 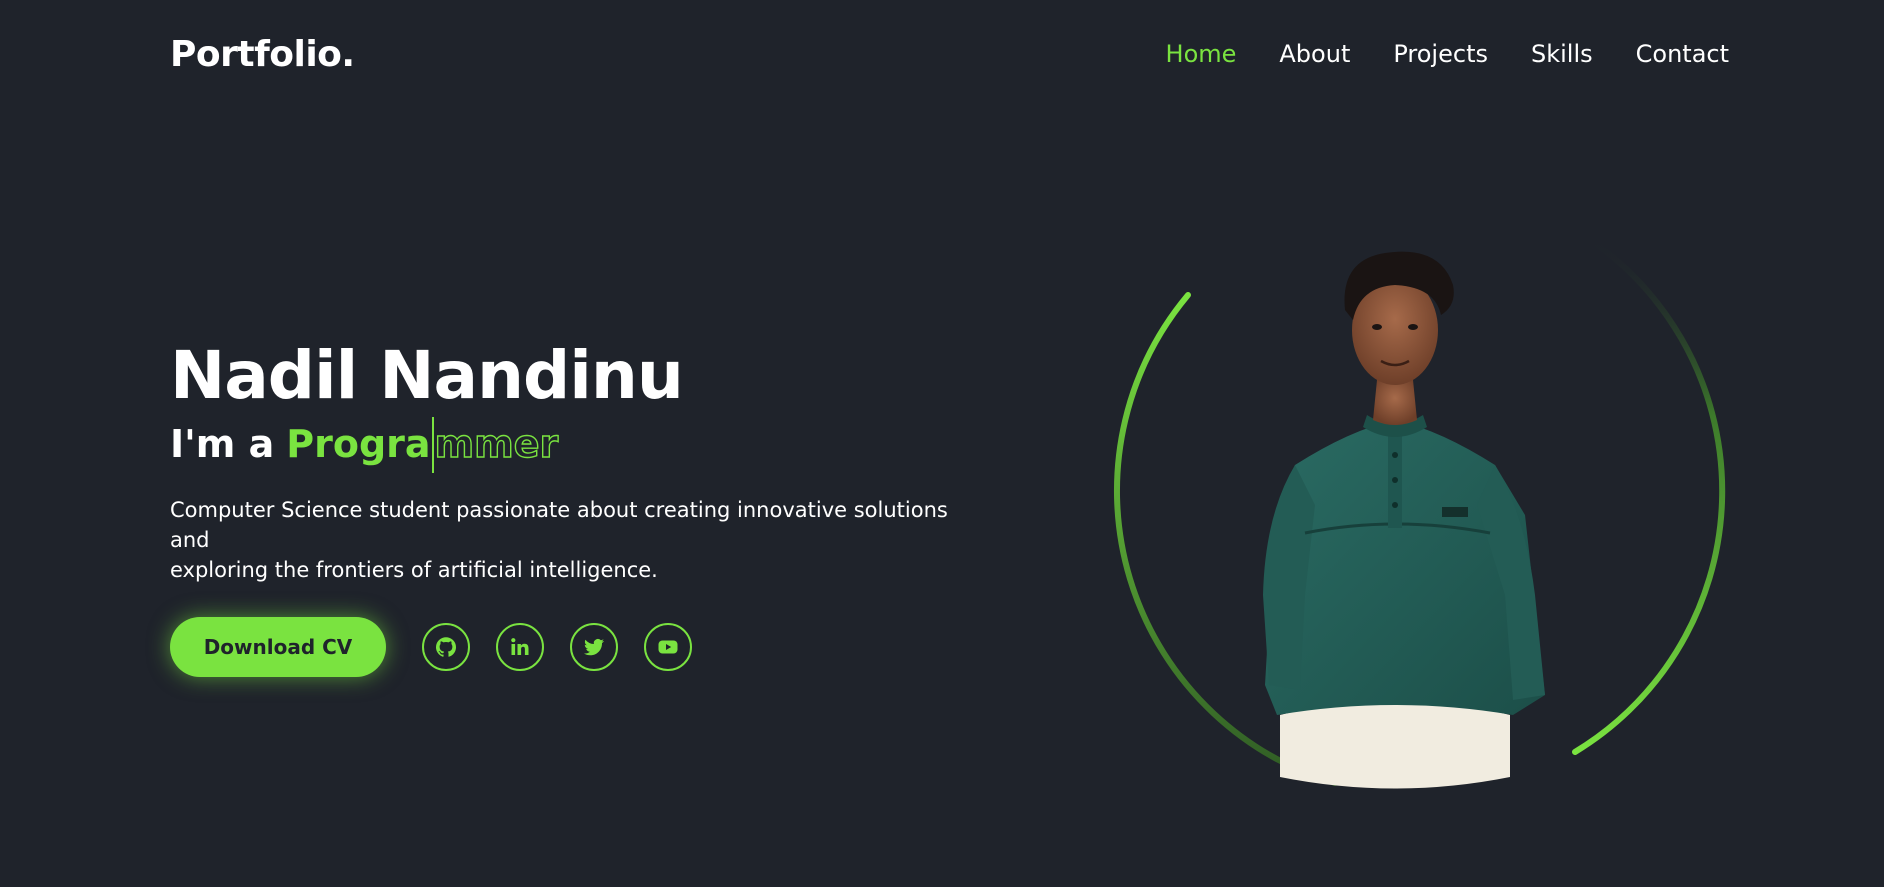 I want to click on nav-skills: Skills, so click(x=1562, y=54).